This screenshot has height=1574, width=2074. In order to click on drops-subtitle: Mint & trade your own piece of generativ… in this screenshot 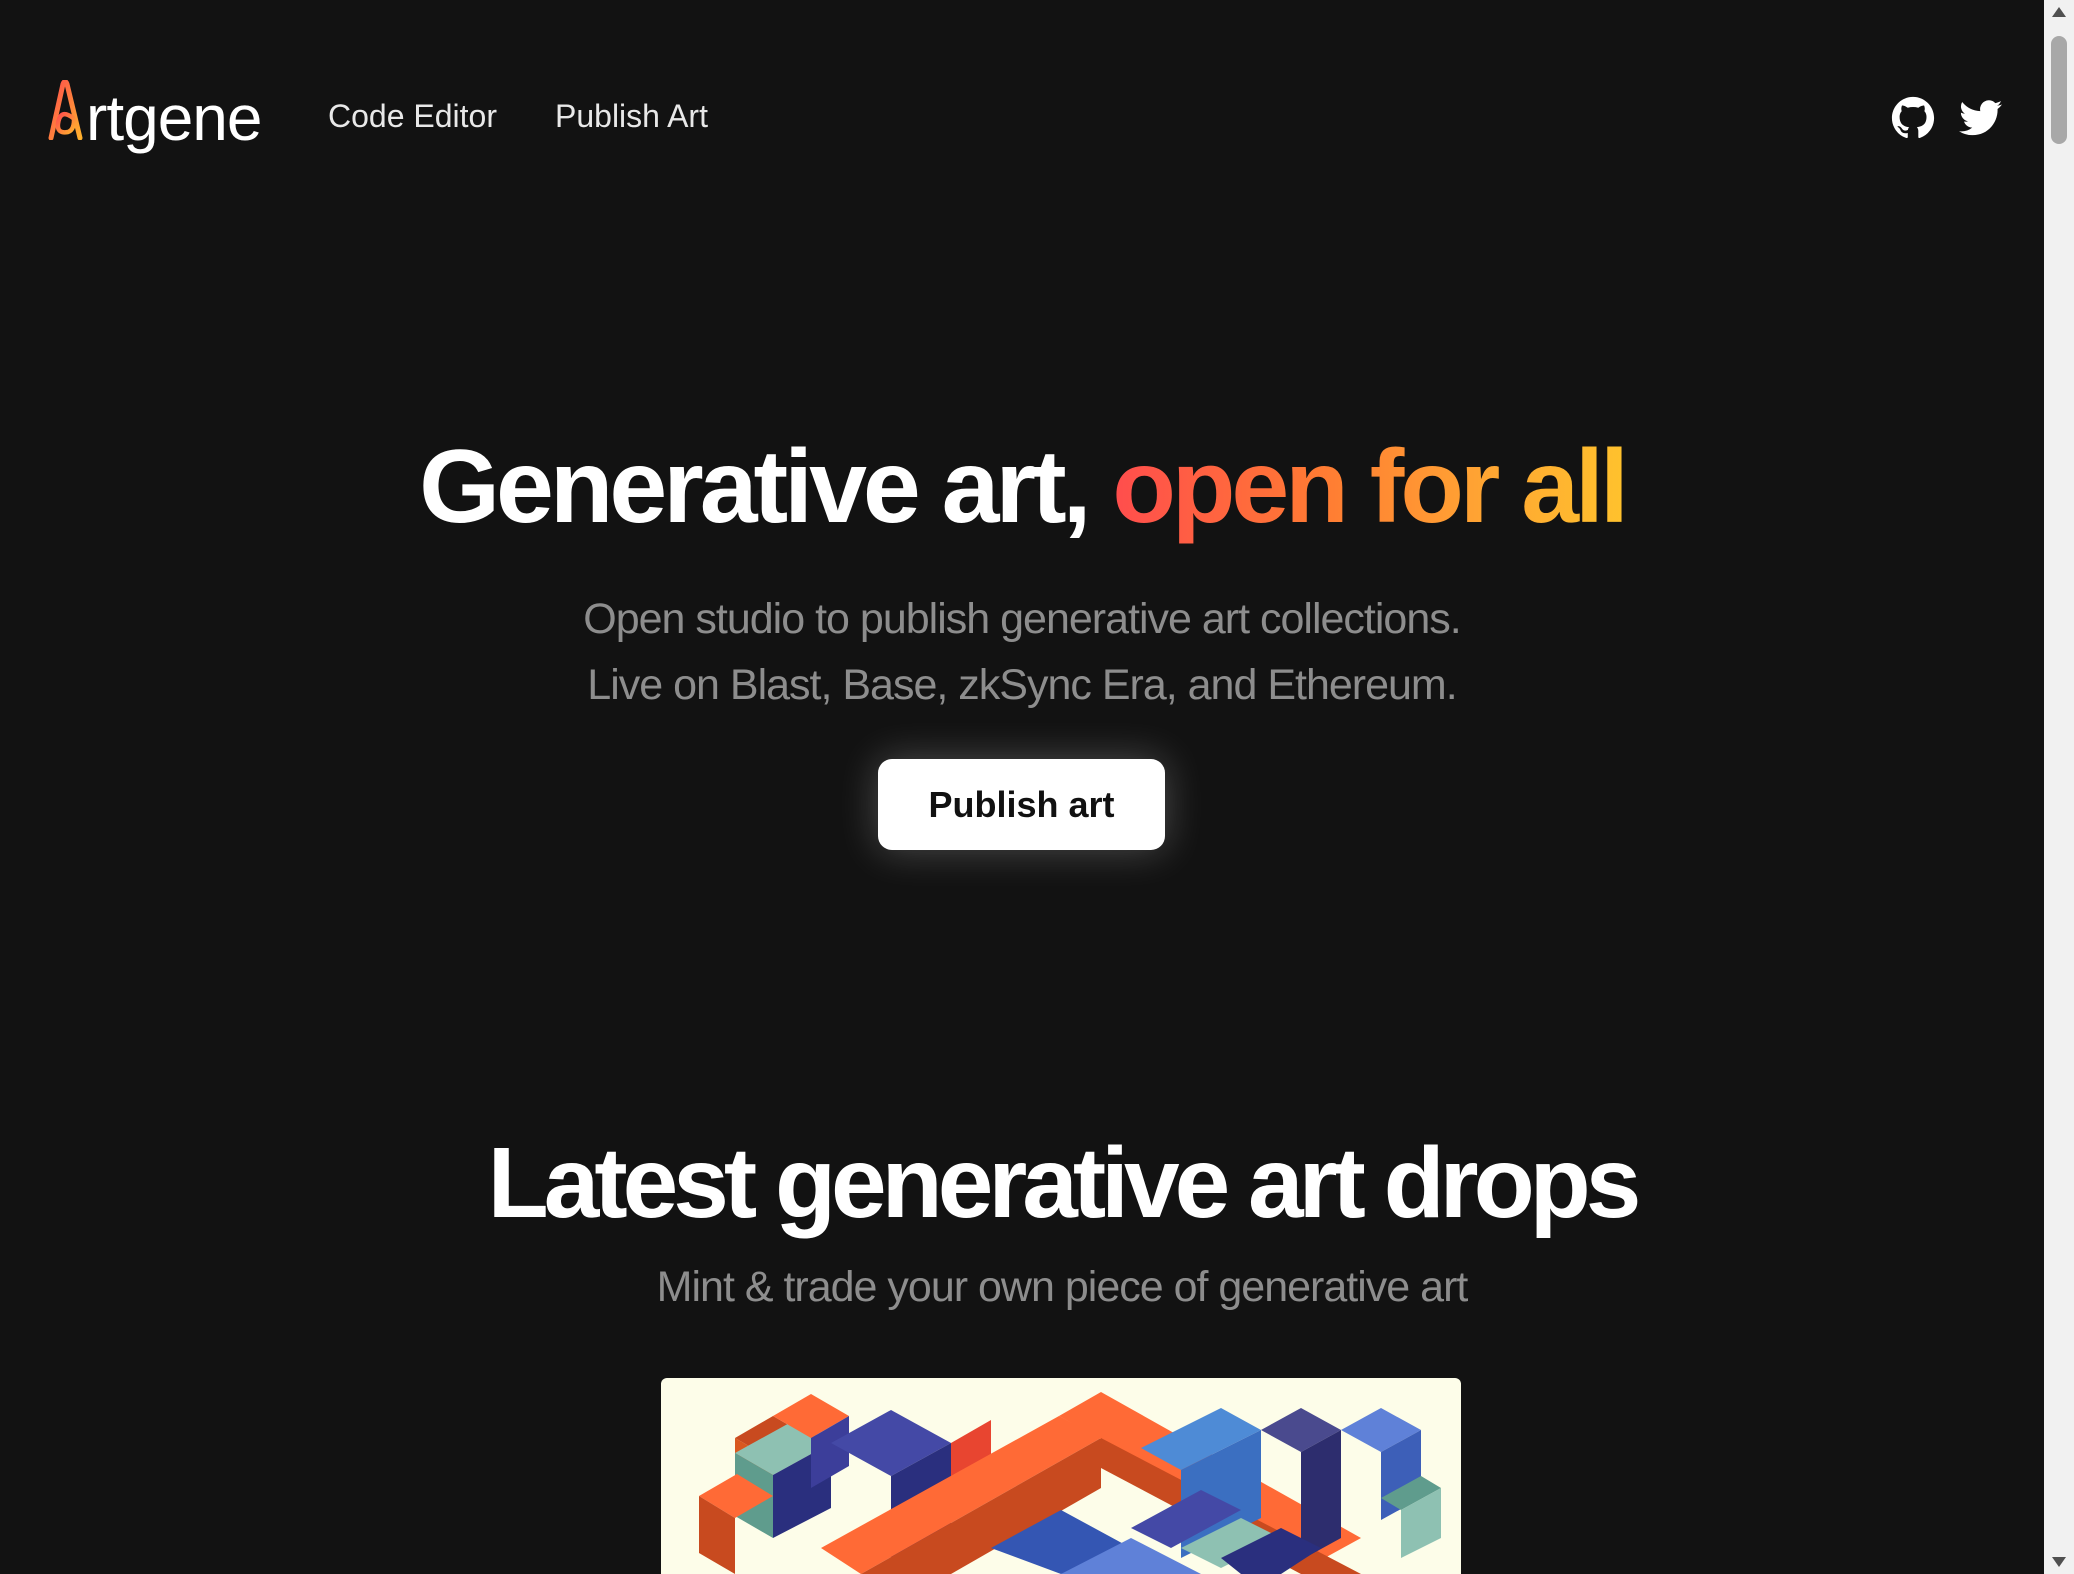, I will do `click(1062, 1287)`.